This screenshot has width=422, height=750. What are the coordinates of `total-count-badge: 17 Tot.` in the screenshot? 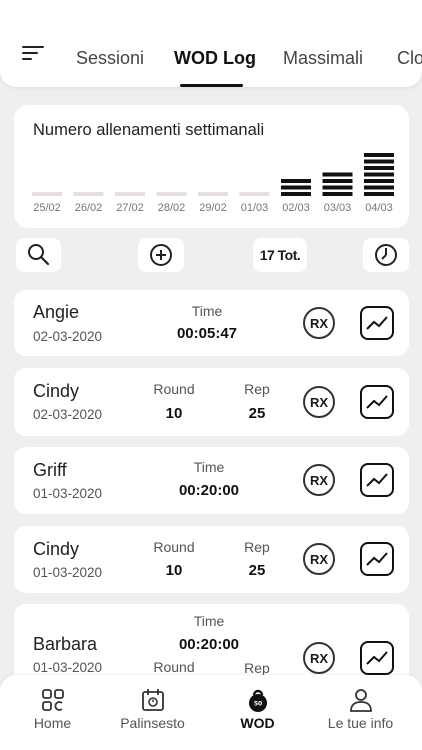 It's located at (280, 255).